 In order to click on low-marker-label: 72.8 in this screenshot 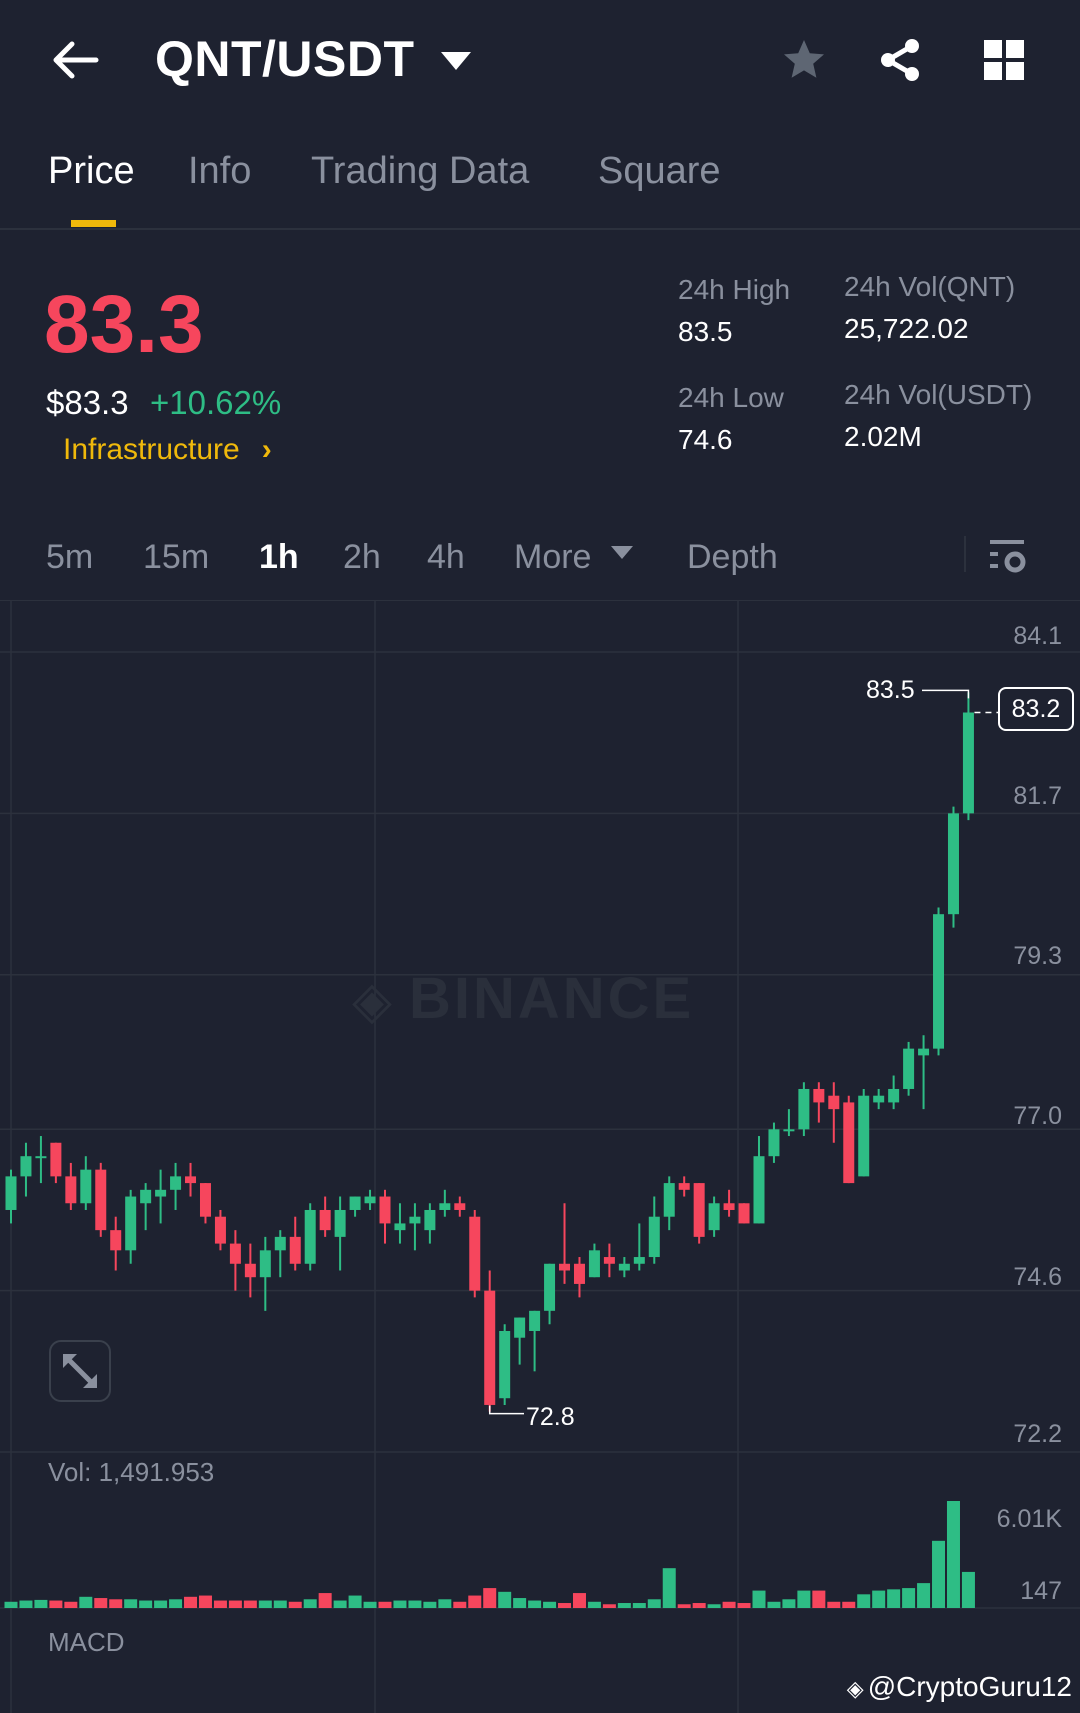, I will do `click(550, 1417)`.